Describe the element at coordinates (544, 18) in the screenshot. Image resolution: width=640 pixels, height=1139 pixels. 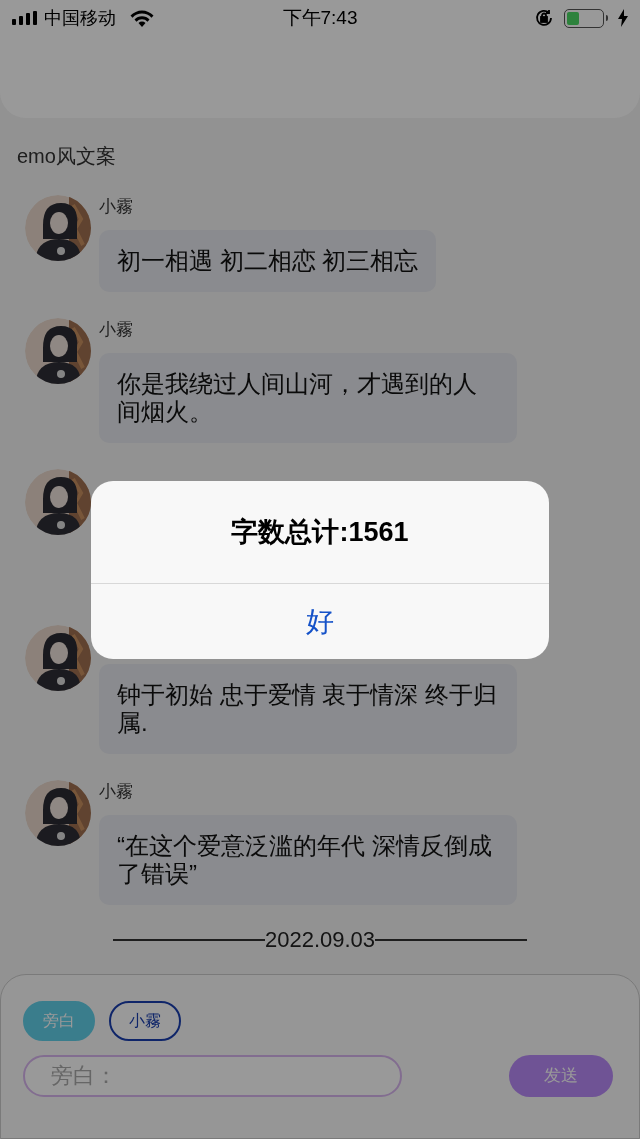
I see `rotation-lock-icon` at that location.